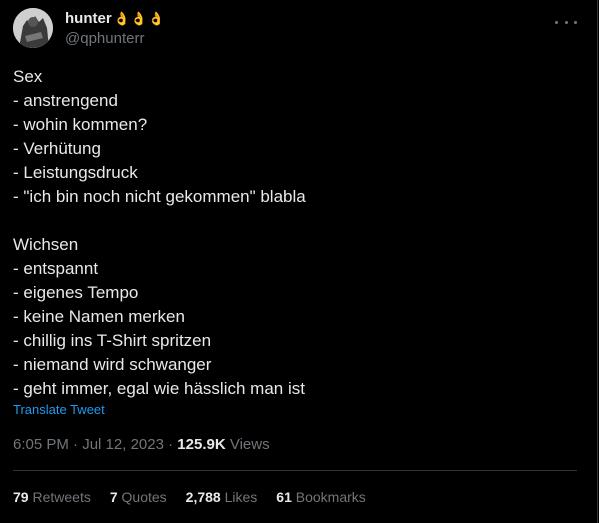 Image resolution: width=599 pixels, height=523 pixels. What do you see at coordinates (115, 28) in the screenshot?
I see `author-names: hunter 👌👌👌 @qphunterr` at bounding box center [115, 28].